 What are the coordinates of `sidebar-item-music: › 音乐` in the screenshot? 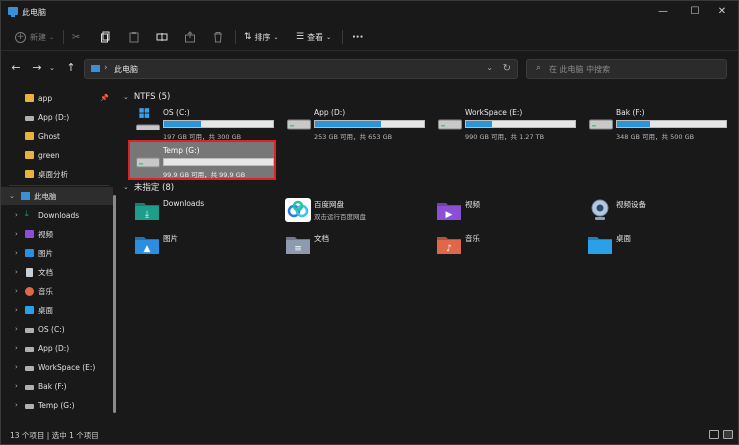 It's located at (57, 291).